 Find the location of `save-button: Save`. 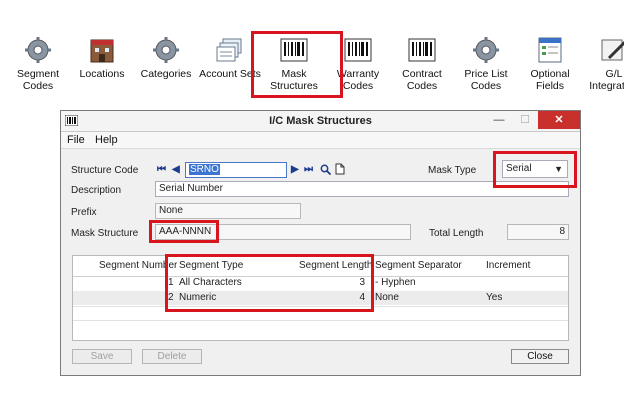

save-button: Save is located at coordinates (102, 356).